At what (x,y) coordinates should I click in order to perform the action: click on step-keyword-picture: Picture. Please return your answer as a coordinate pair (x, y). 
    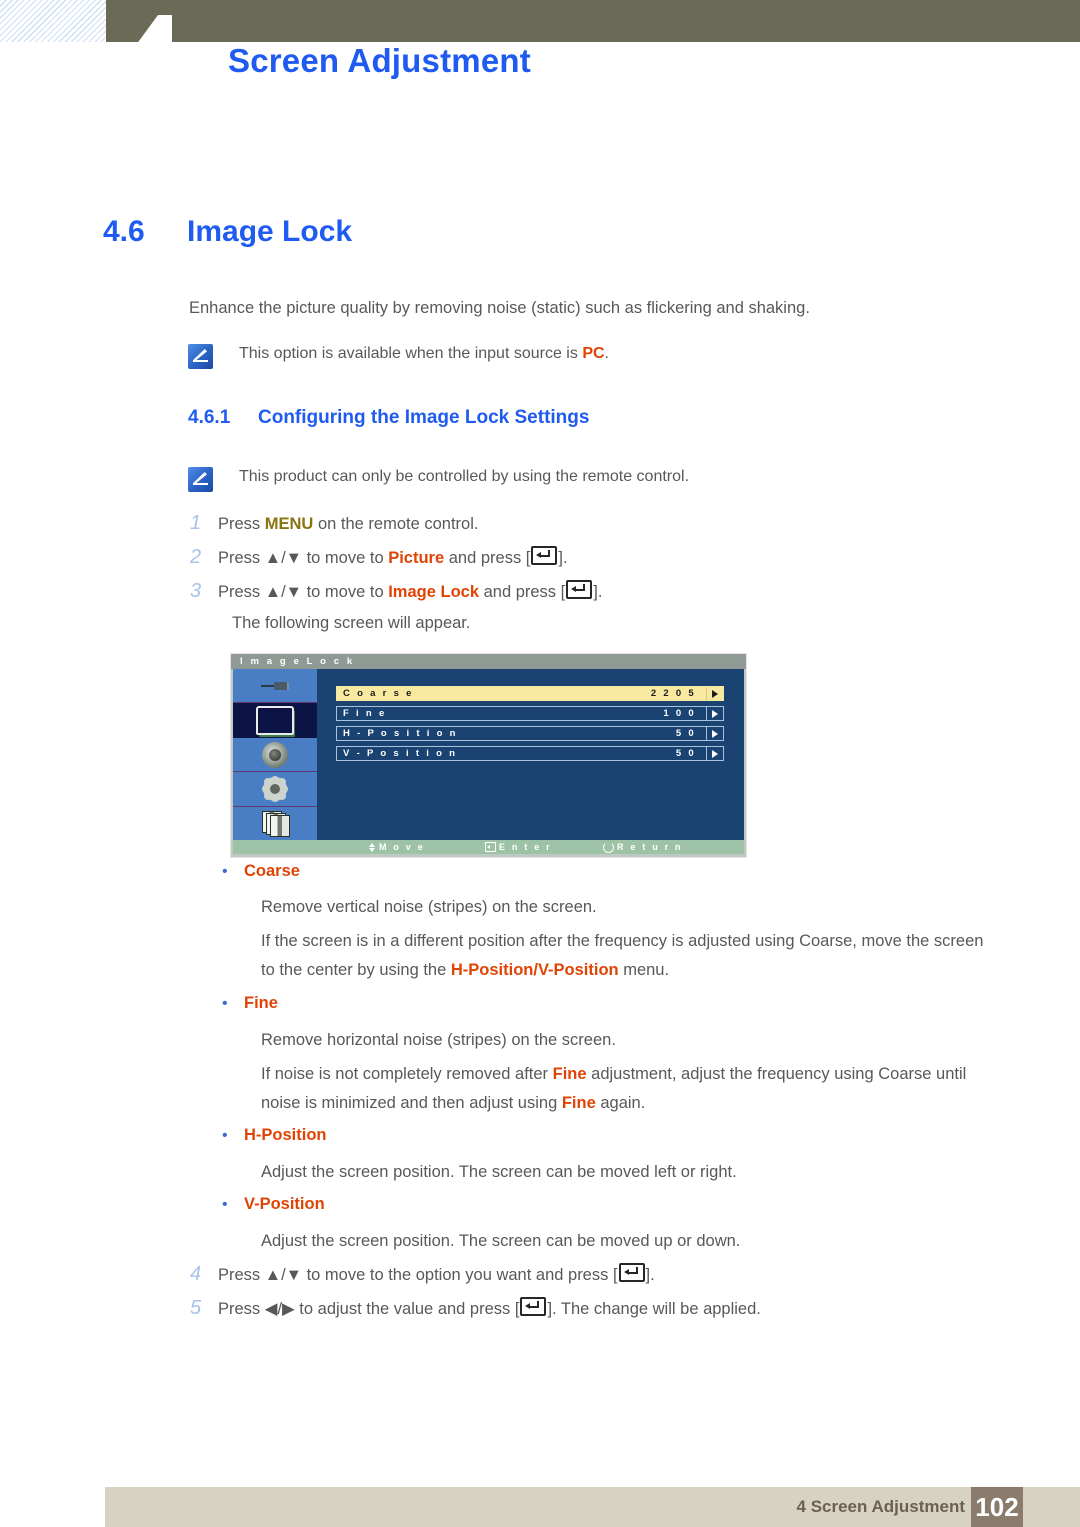
    Looking at the image, I should click on (416, 558).